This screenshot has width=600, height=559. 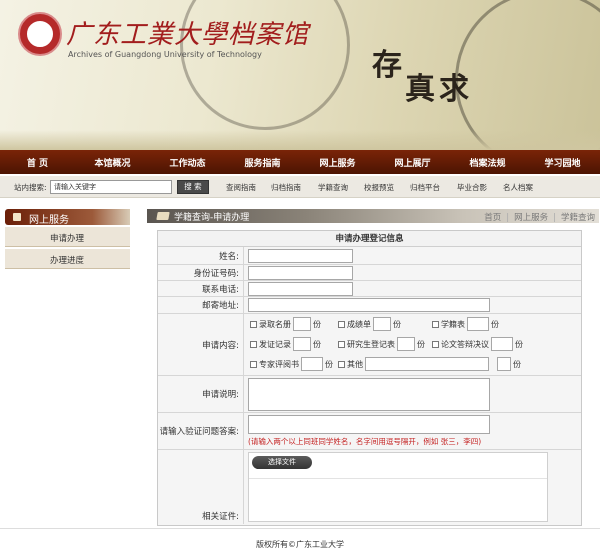 I want to click on nav-item-news: 工作动态, so click(x=187, y=162).